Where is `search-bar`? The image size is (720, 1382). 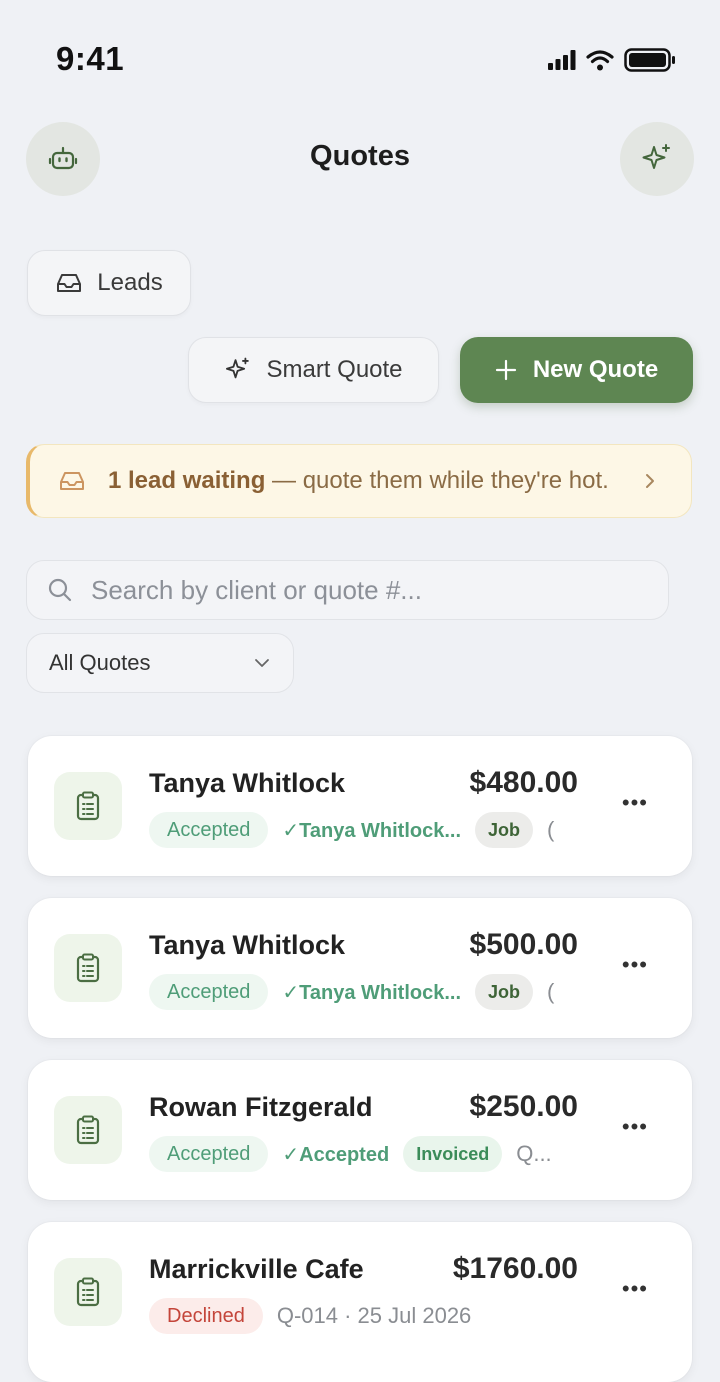 search-bar is located at coordinates (347, 590).